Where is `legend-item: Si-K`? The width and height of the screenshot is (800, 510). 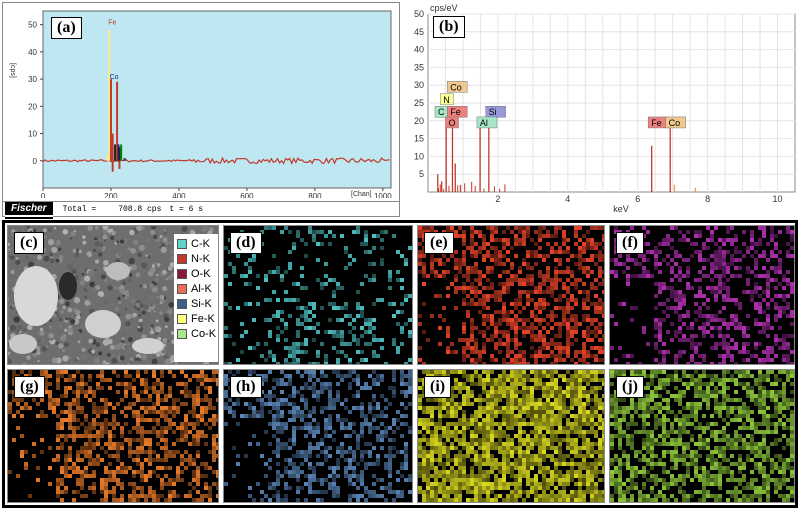
legend-item: Si-K is located at coordinates (197, 303).